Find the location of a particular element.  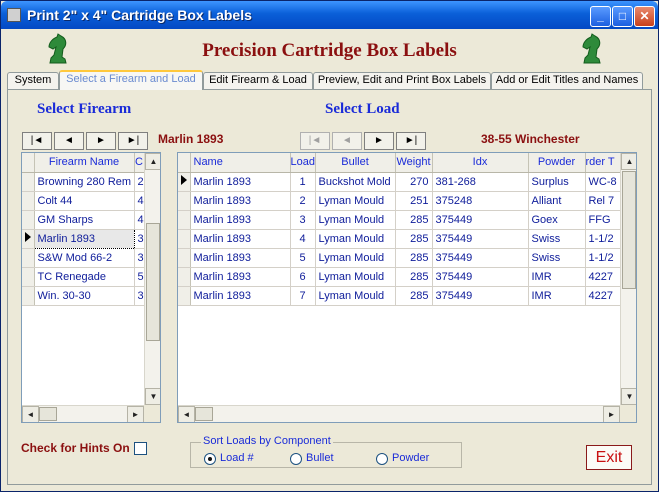

table-row: Marlin 1893 3 Lyman Mould 285 375449 Goex FFG is located at coordinates (399, 220).